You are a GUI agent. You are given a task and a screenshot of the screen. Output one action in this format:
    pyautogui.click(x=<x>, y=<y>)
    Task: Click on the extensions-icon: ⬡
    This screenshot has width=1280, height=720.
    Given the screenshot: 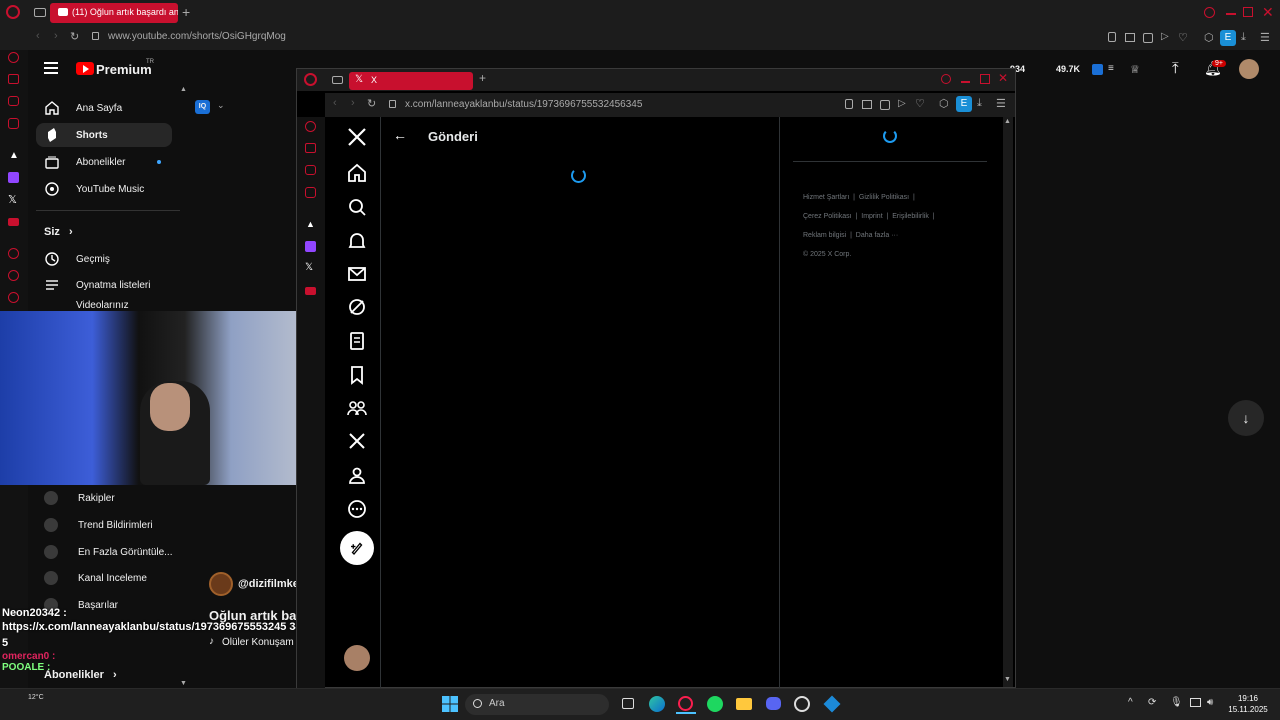 What is the action you would take?
    pyautogui.click(x=1209, y=37)
    